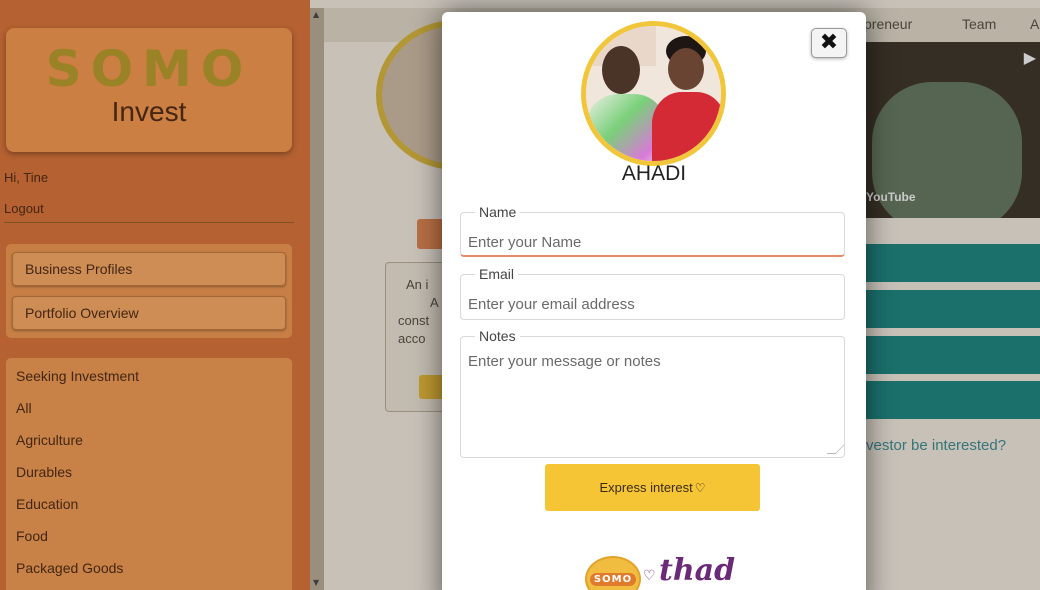 The width and height of the screenshot is (1040, 590). I want to click on express-interest-button: Express interest ♡, so click(652, 487).